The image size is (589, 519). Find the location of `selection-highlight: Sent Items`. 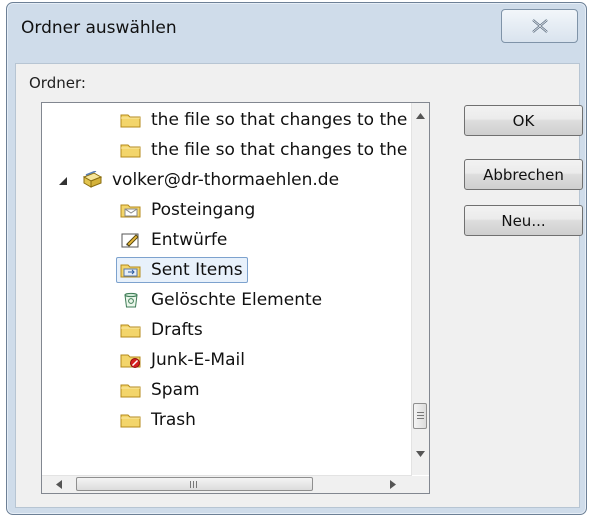

selection-highlight: Sent Items is located at coordinates (182, 270).